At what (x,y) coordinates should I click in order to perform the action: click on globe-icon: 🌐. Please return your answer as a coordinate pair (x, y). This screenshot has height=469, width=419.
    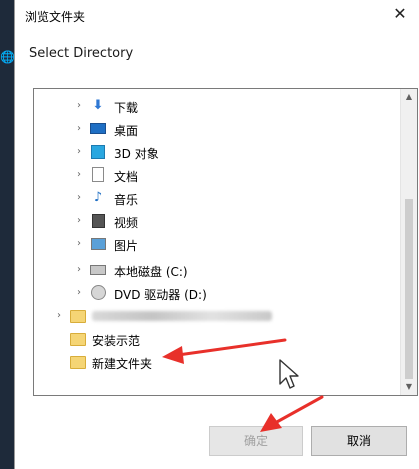
    Looking at the image, I should click on (7, 57).